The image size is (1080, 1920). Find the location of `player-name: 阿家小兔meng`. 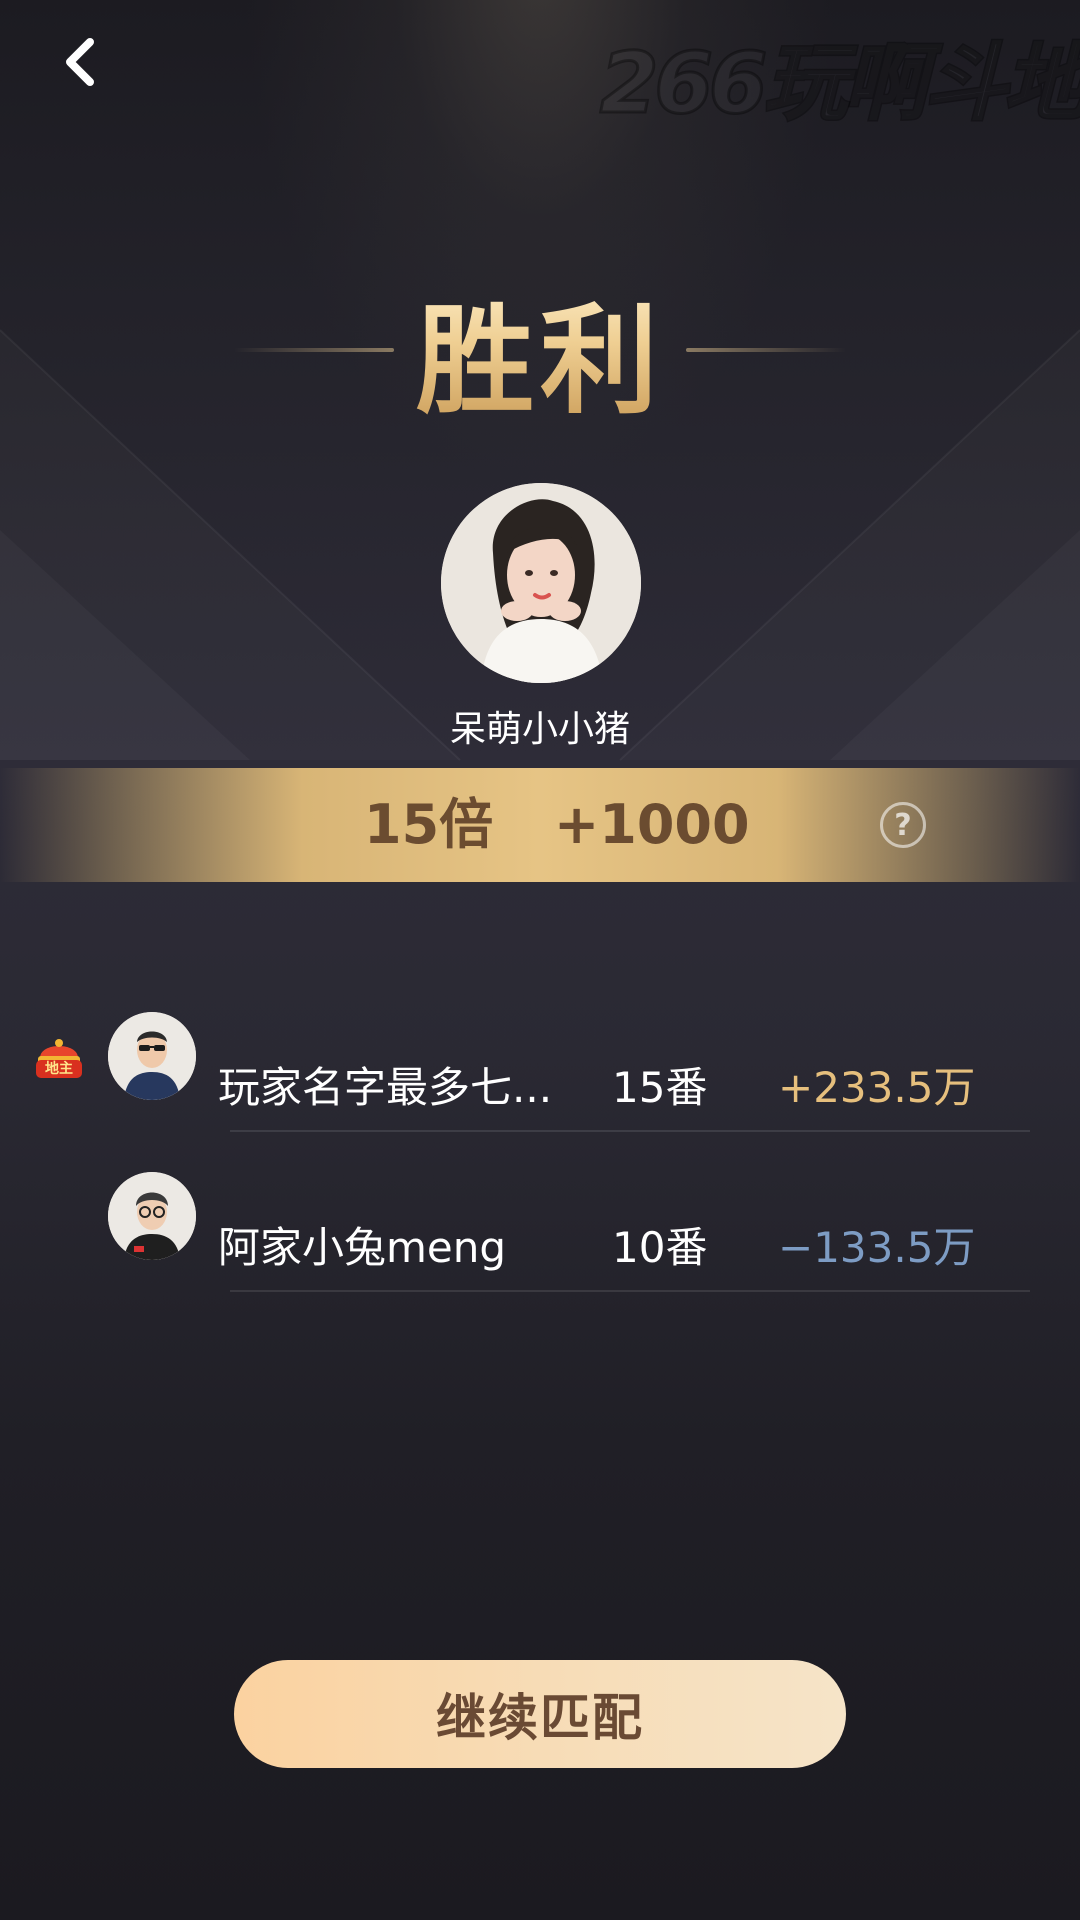

player-name: 阿家小兔meng is located at coordinates (362, 1247).